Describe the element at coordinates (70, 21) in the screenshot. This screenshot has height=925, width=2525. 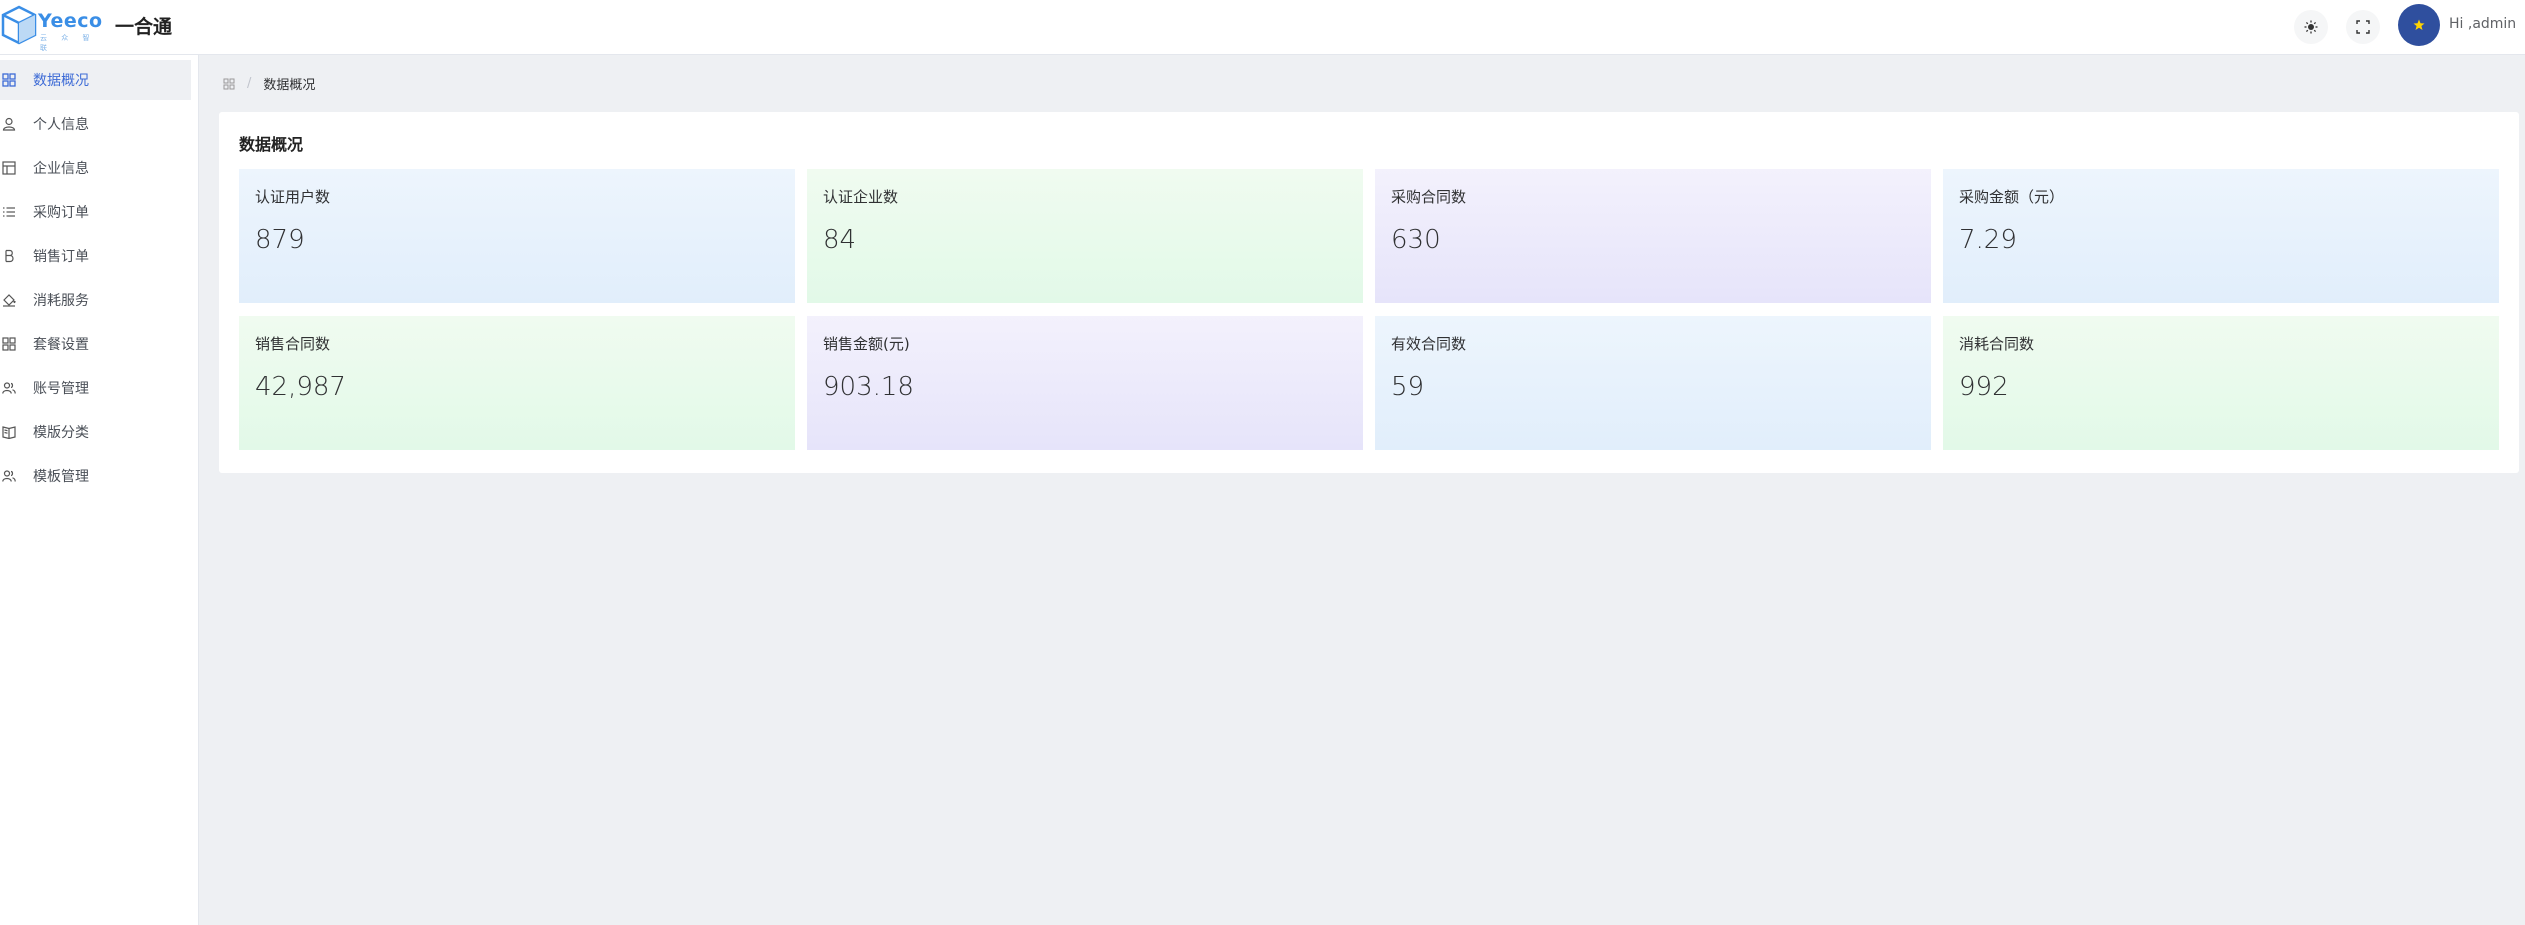
I see `logo-text: Yeeco` at that location.